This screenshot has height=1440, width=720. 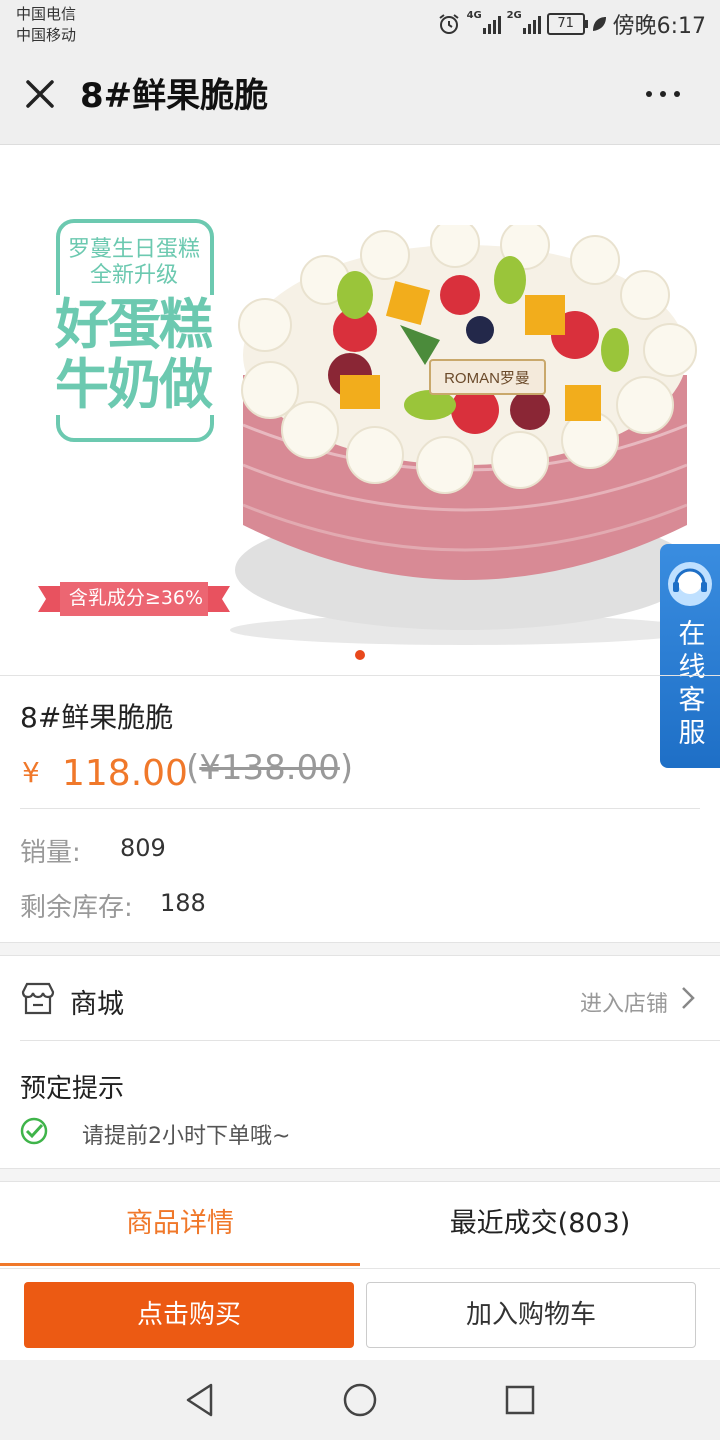 I want to click on carousel-indicator, so click(x=360, y=655).